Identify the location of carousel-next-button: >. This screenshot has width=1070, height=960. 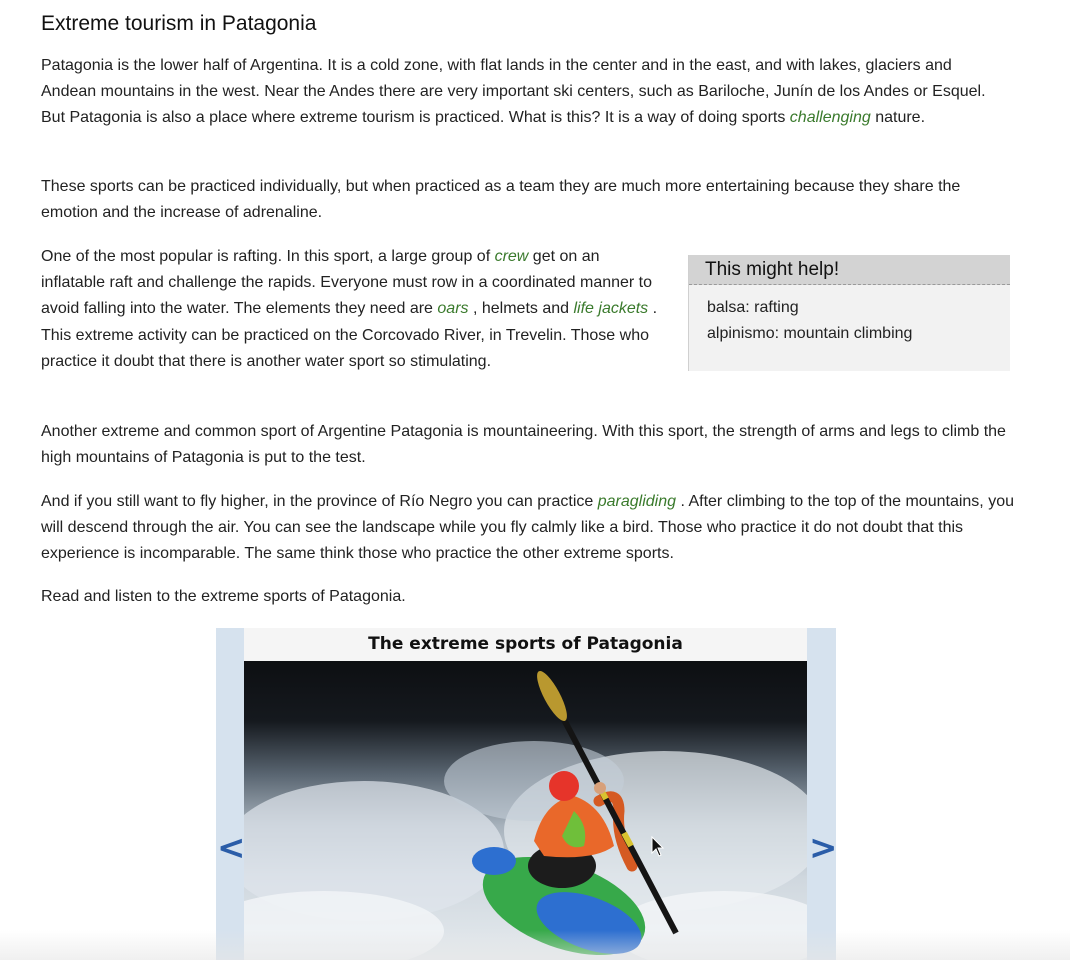
(822, 848).